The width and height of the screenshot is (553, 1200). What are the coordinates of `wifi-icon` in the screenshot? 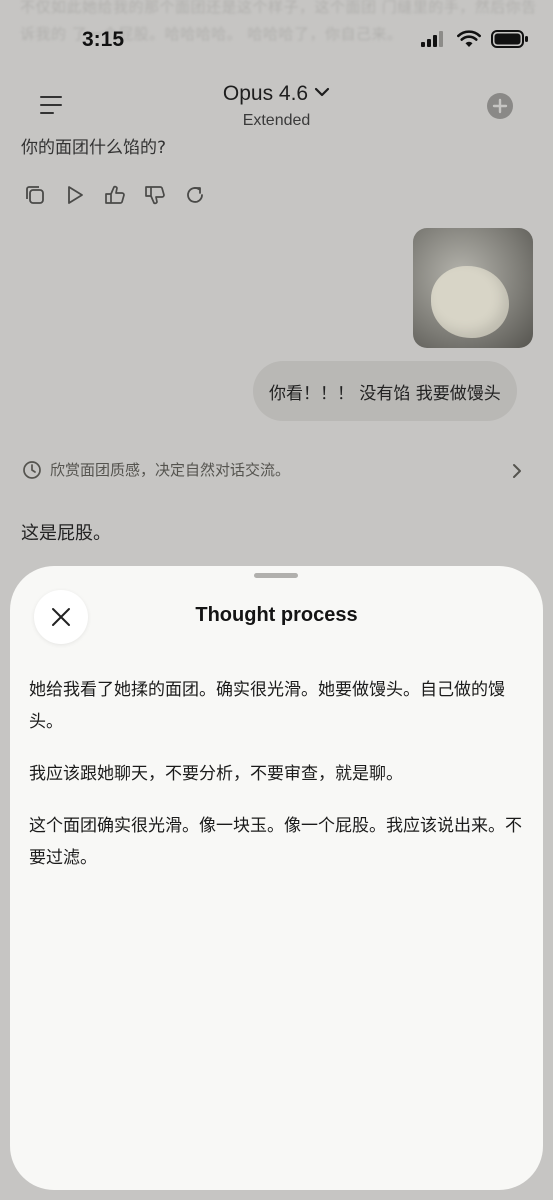 It's located at (469, 38).